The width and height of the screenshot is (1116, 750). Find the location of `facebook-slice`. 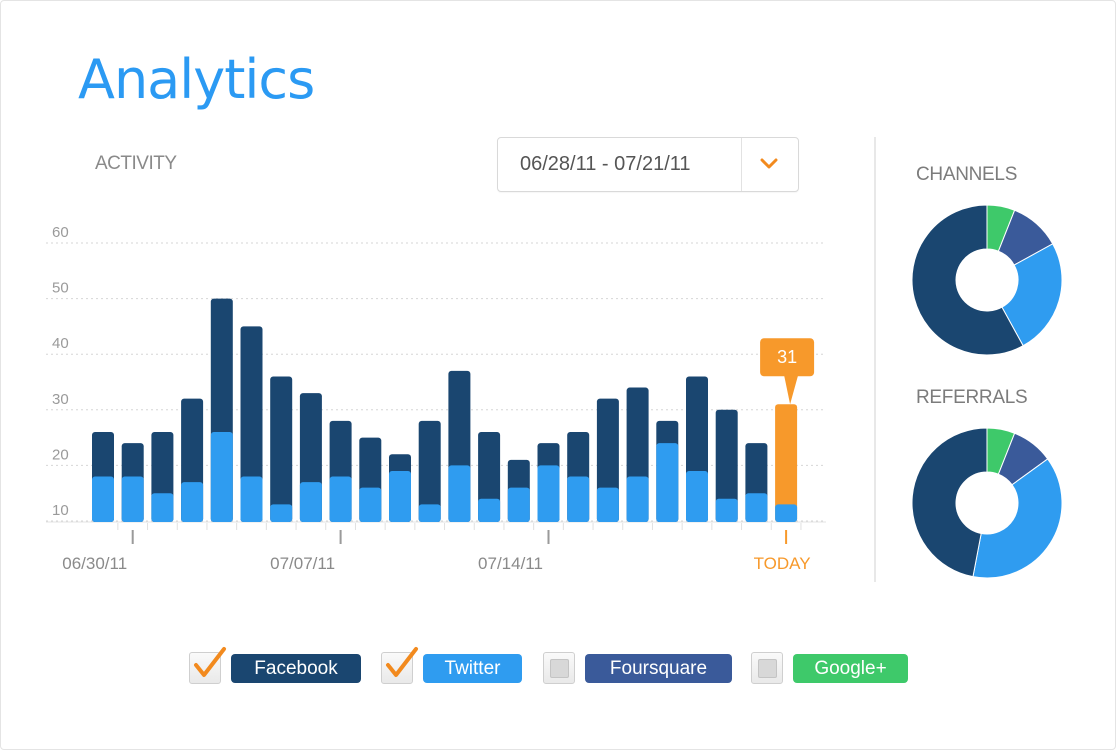

facebook-slice is located at coordinates (949, 502).